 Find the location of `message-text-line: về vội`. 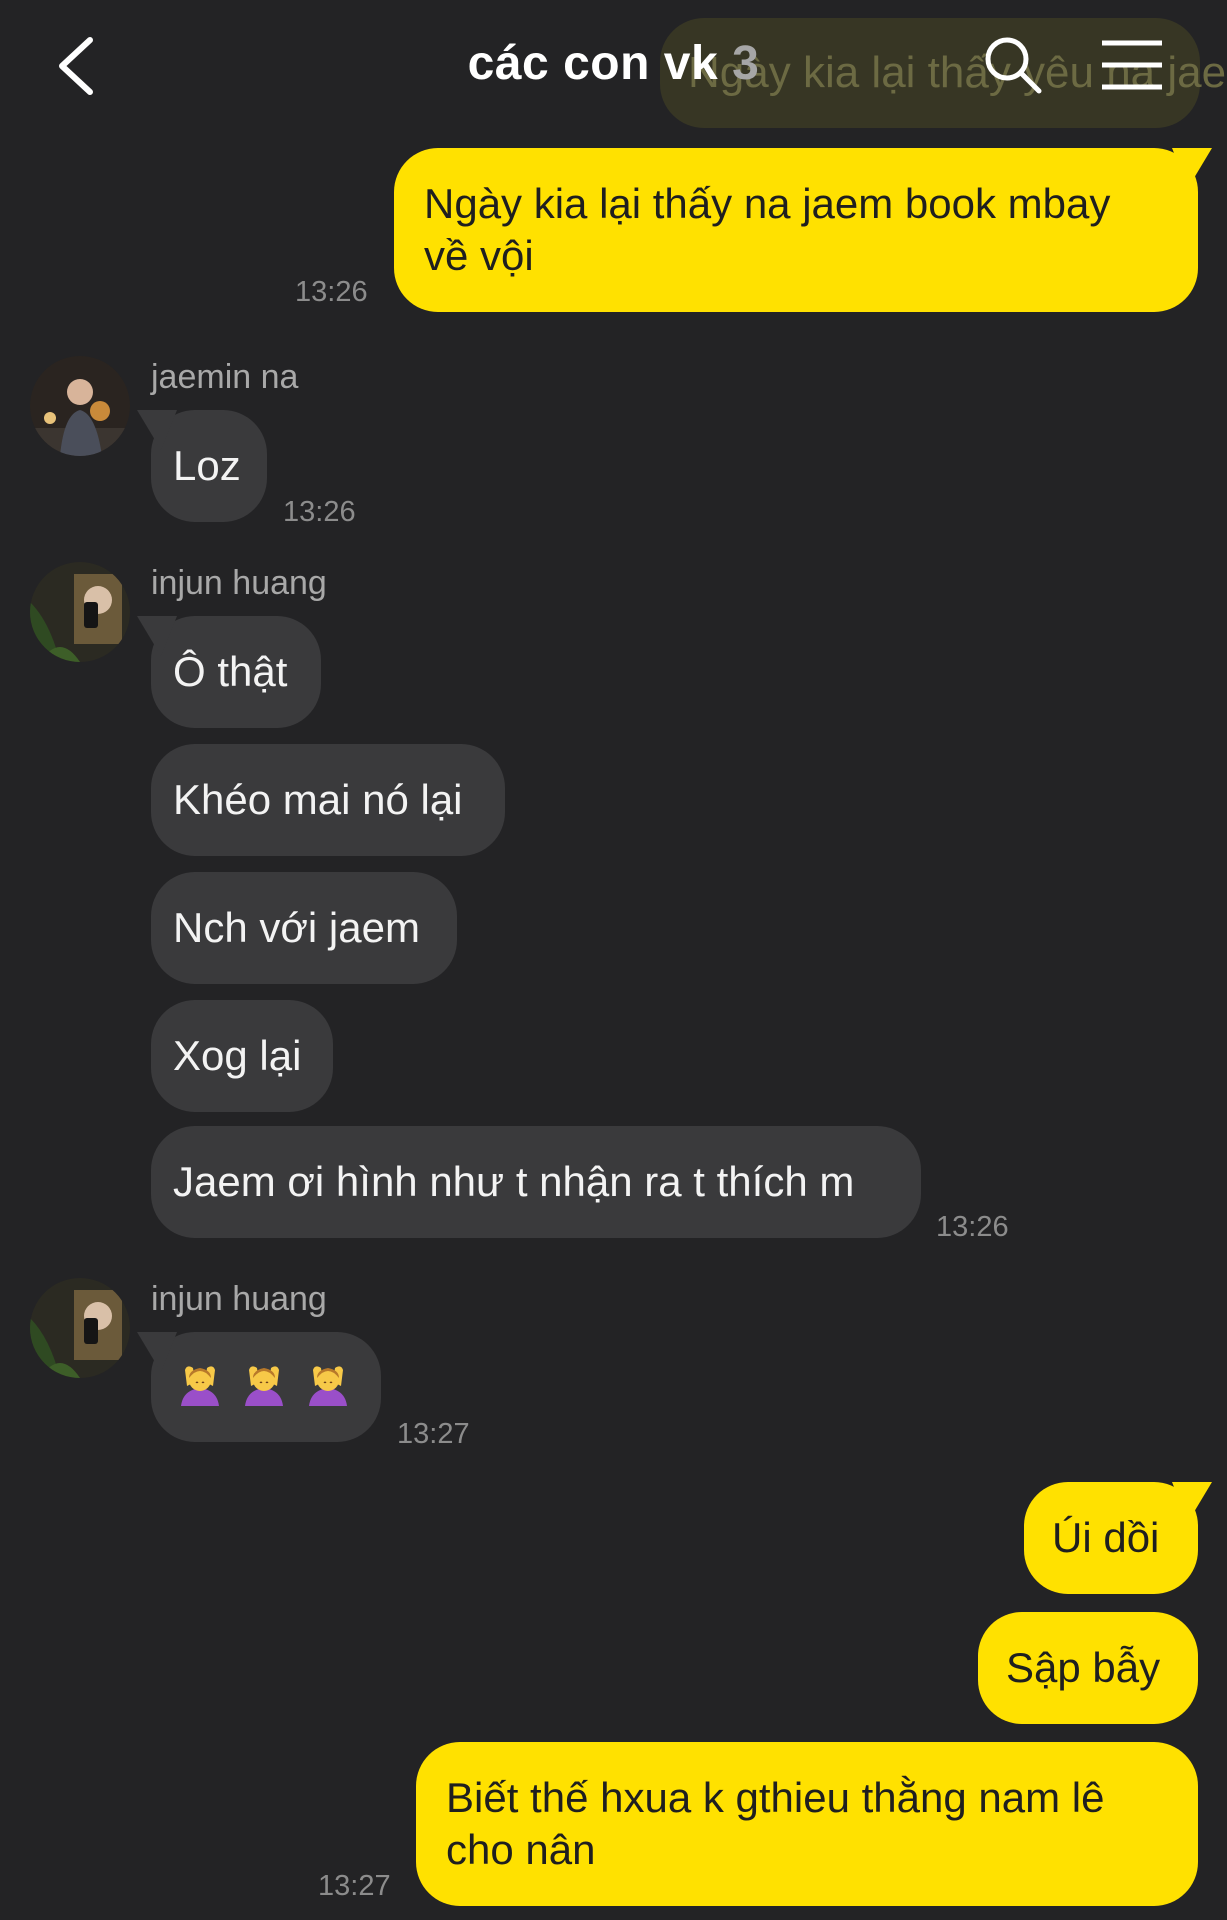

message-text-line: về vội is located at coordinates (479, 255).